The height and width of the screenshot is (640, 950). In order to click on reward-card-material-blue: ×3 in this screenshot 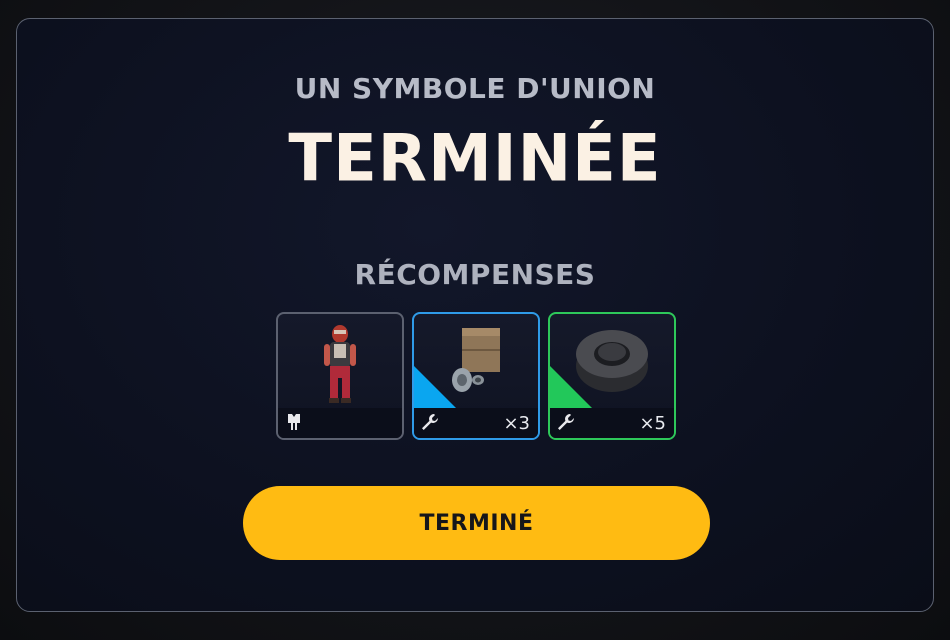, I will do `click(476, 376)`.